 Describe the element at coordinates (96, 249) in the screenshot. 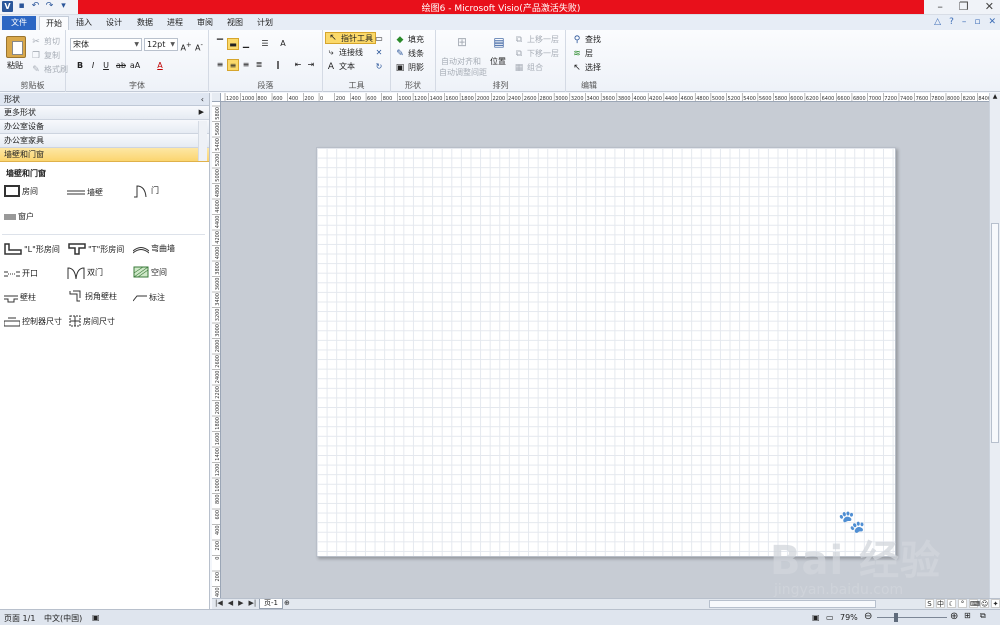

I see `shape-t-room: "T"形房间` at that location.